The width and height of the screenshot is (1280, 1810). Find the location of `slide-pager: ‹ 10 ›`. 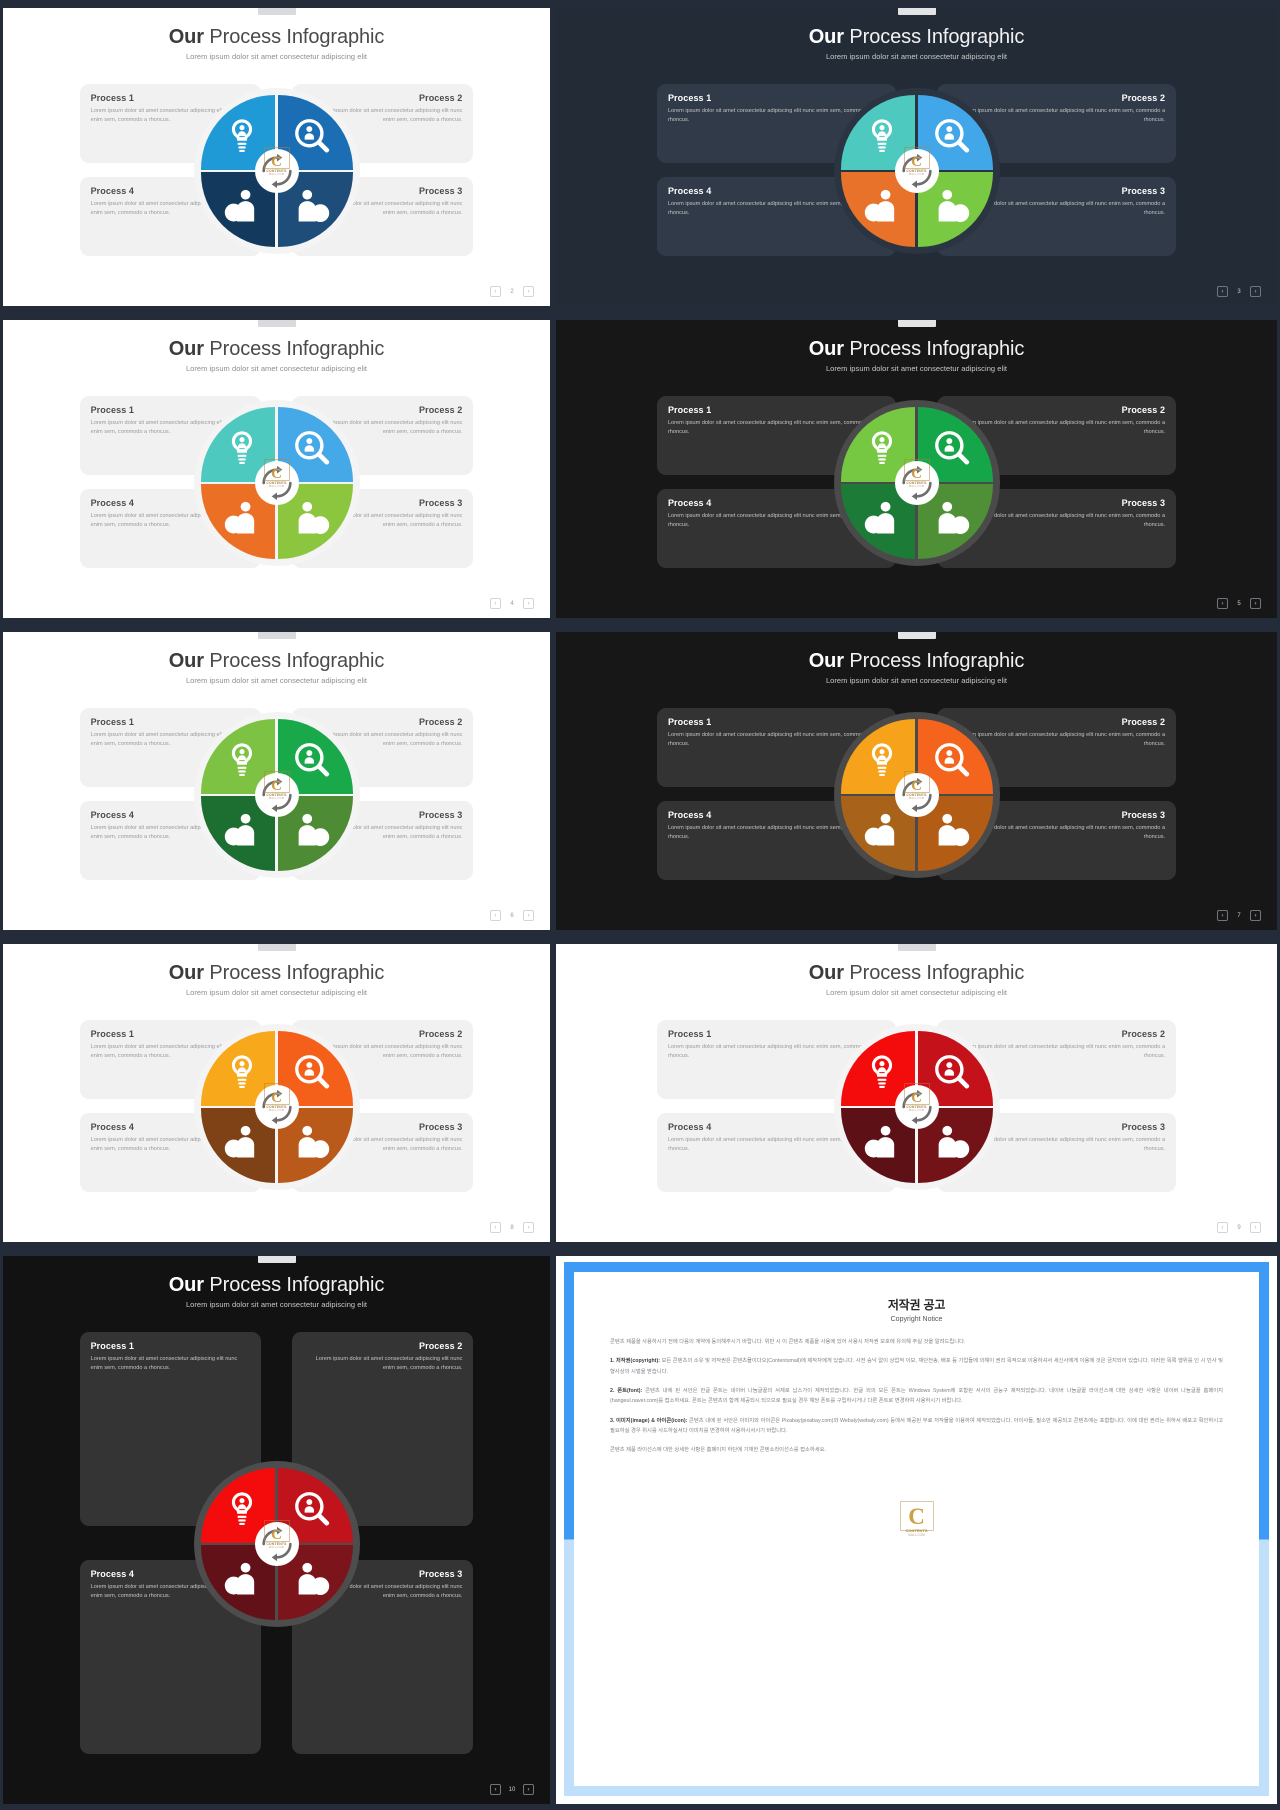

slide-pager: ‹ 10 › is located at coordinates (512, 1789).